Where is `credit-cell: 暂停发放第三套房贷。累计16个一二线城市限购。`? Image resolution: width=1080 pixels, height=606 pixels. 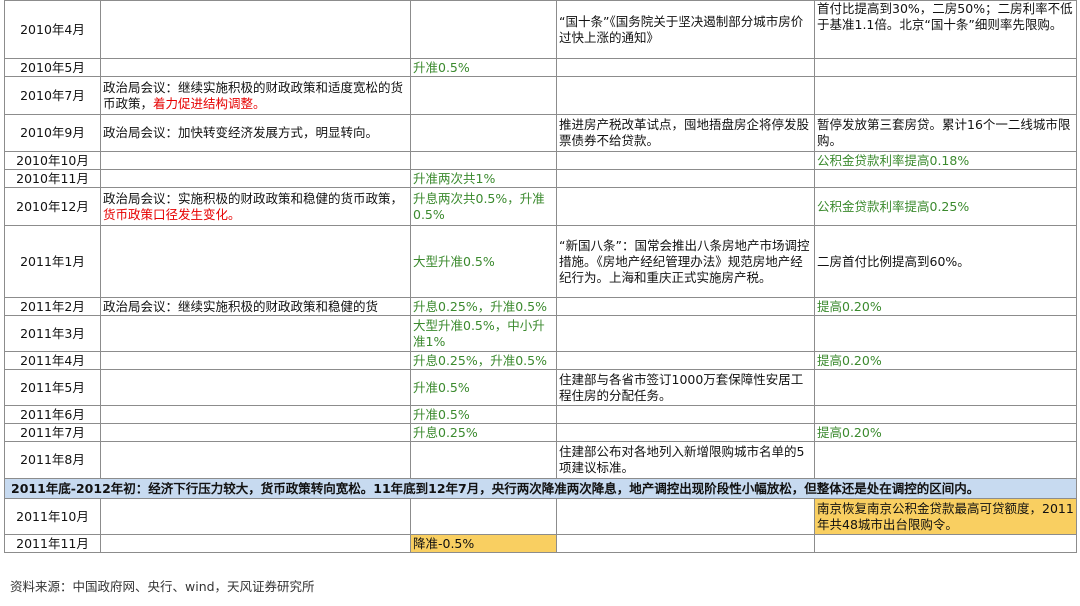
credit-cell: 暂停发放第三套房贷。累计16个一二线城市限购。 is located at coordinates (945, 133).